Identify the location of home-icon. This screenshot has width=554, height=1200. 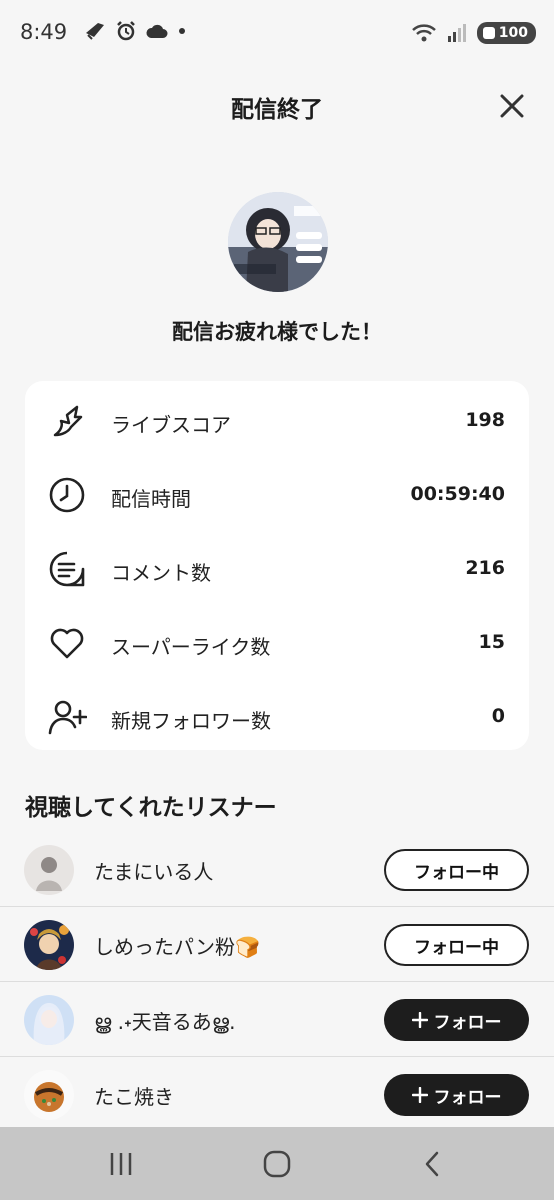
(277, 1164).